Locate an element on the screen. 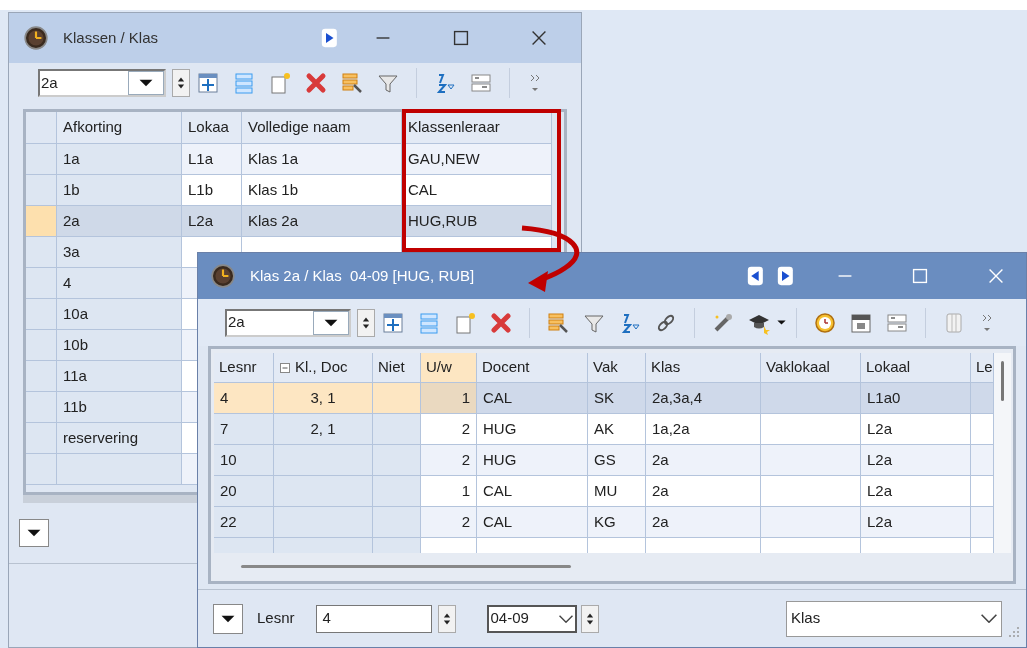 The image size is (1027, 648). table-cell: 3, 1 is located at coordinates (323, 398).